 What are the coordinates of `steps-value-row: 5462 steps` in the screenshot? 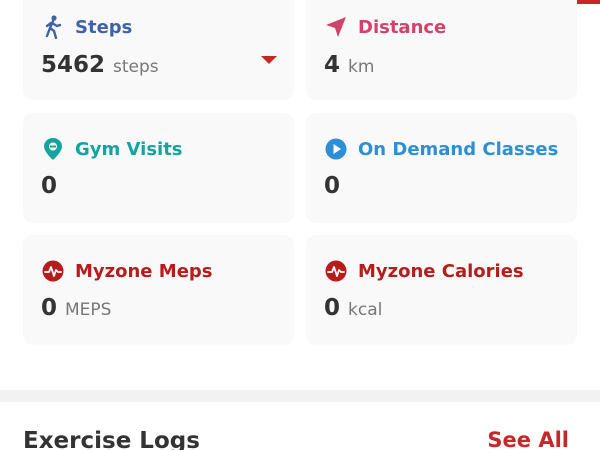 It's located at (100, 65).